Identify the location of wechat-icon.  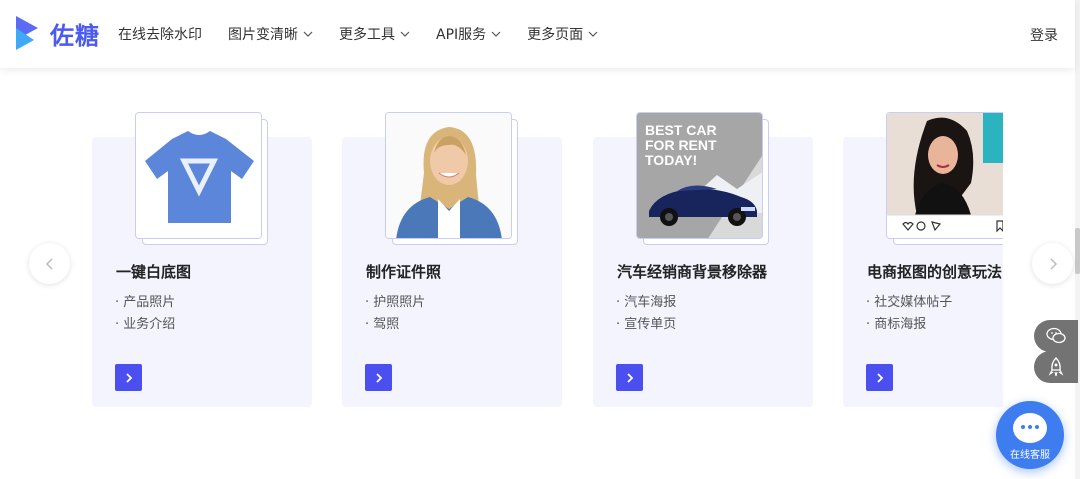
(1056, 335).